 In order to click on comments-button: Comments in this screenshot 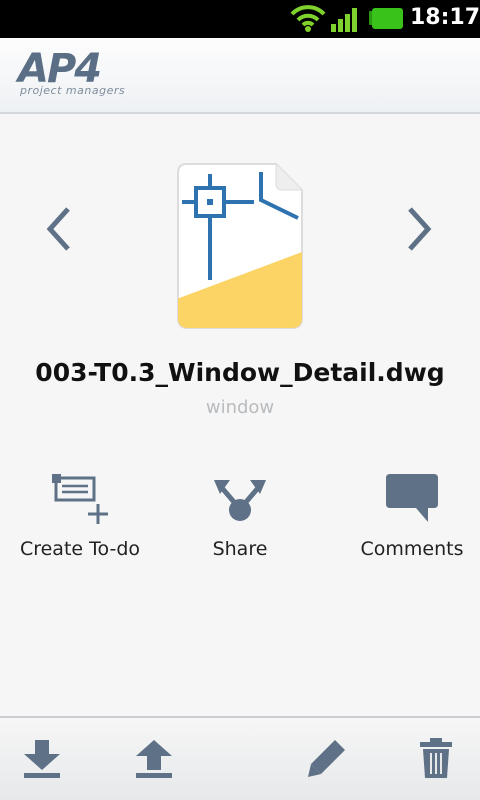, I will do `click(406, 520)`.